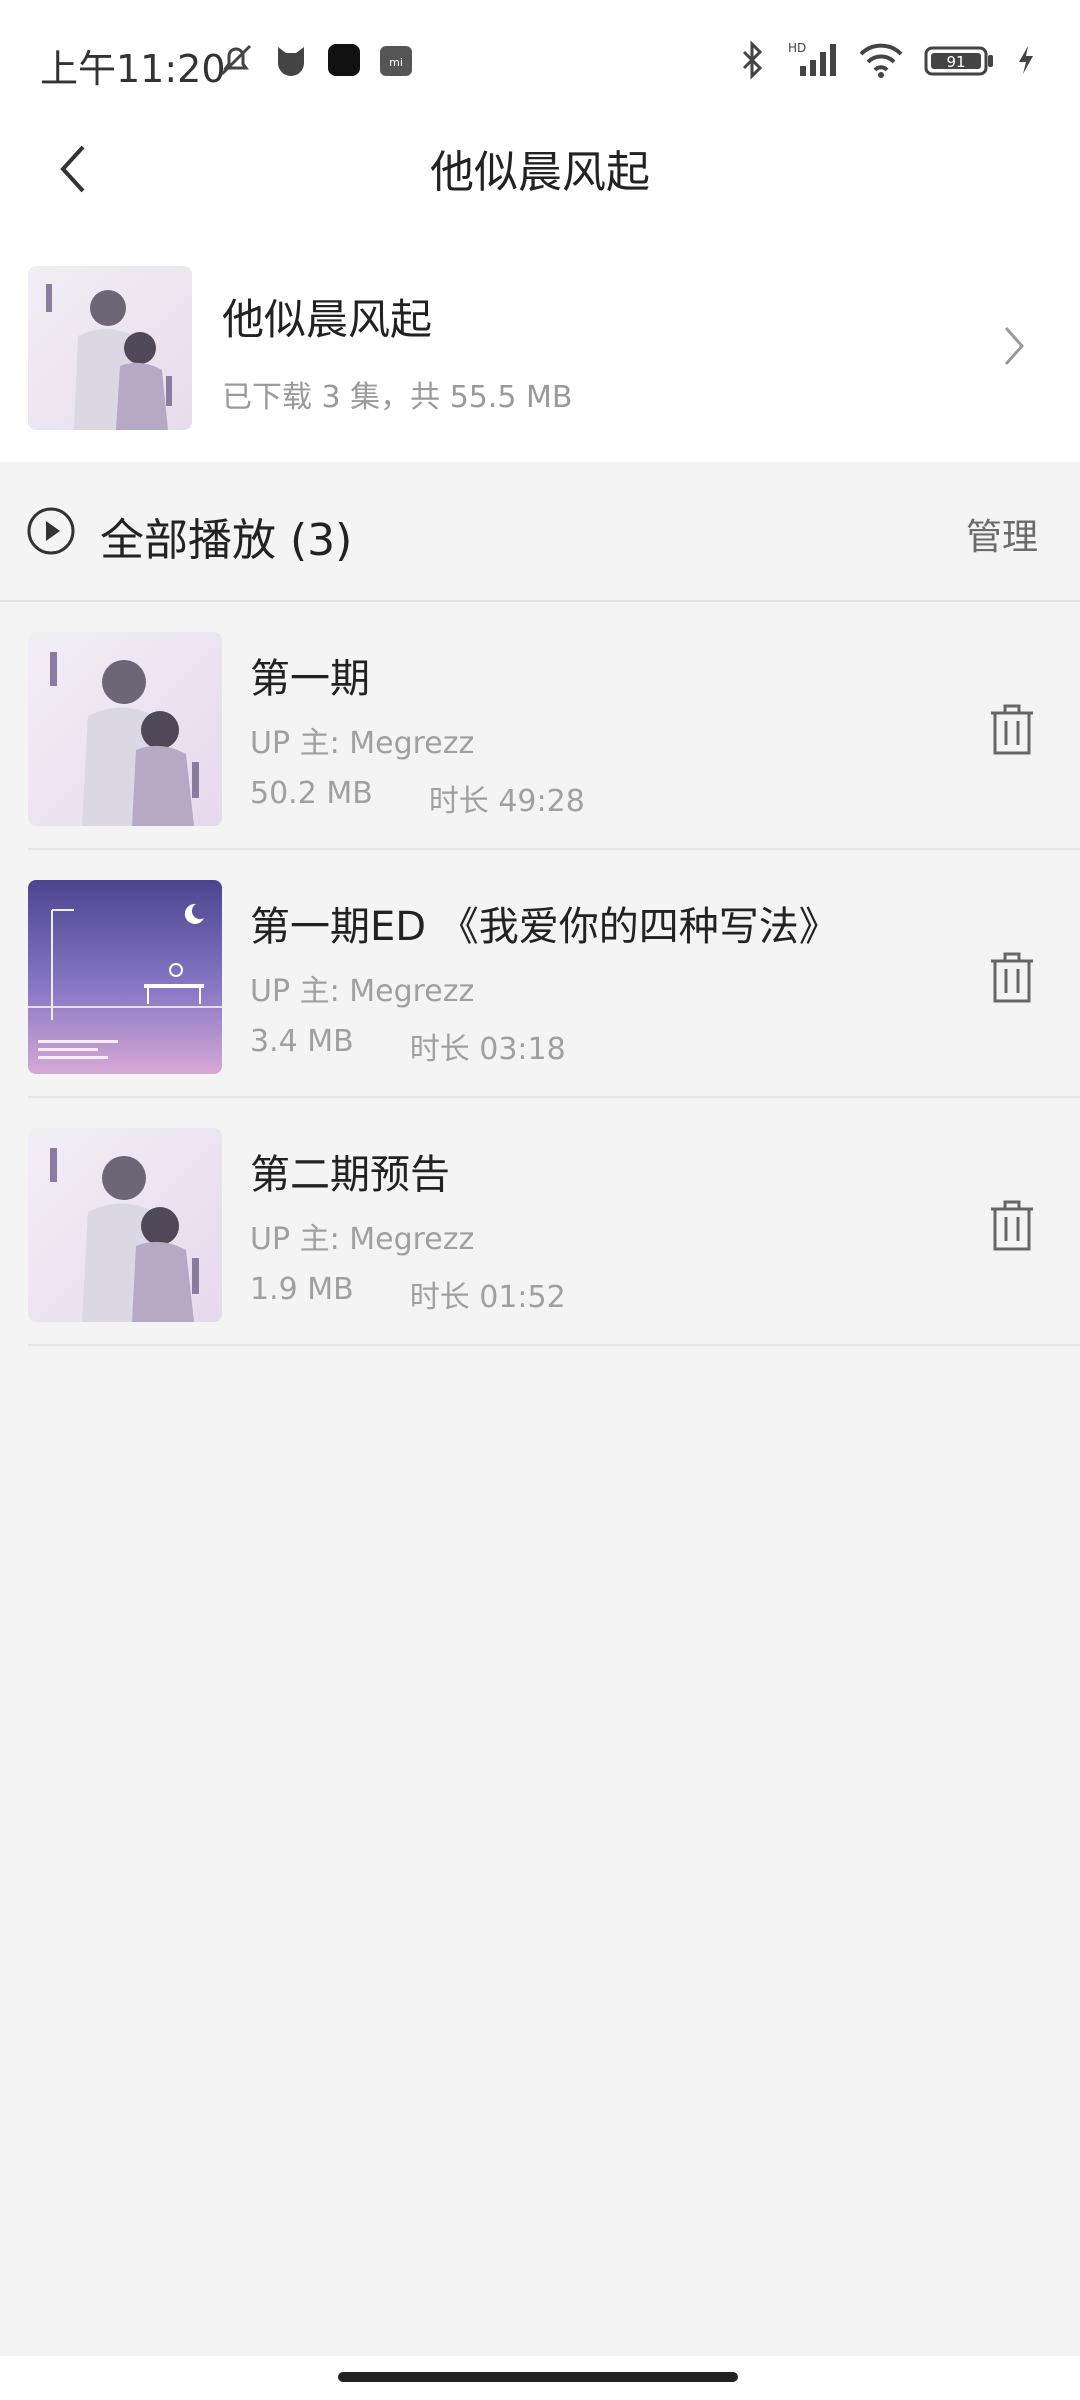 The image size is (1080, 2400). Describe the element at coordinates (540, 55) in the screenshot. I see `status-bar: 上午11:20 mi HD 91` at that location.